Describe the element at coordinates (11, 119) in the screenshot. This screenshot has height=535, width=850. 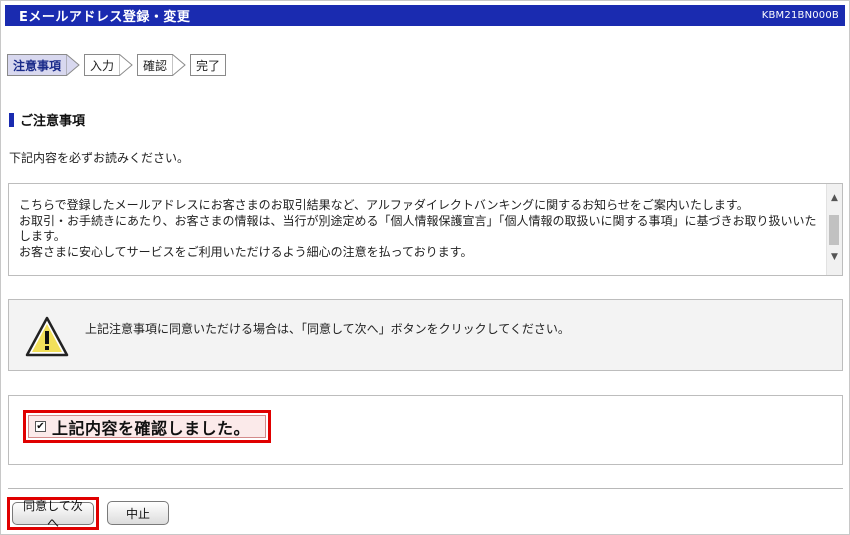
I see `section-marker` at that location.